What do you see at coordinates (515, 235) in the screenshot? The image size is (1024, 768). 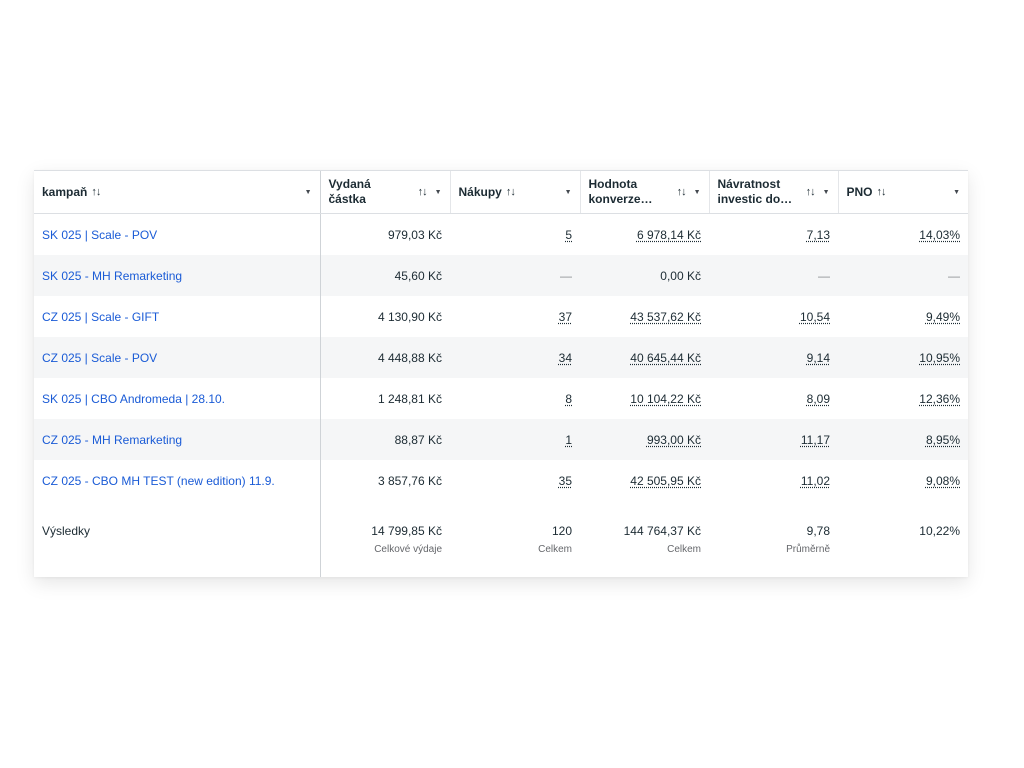 I see `purchases-cell: 5` at bounding box center [515, 235].